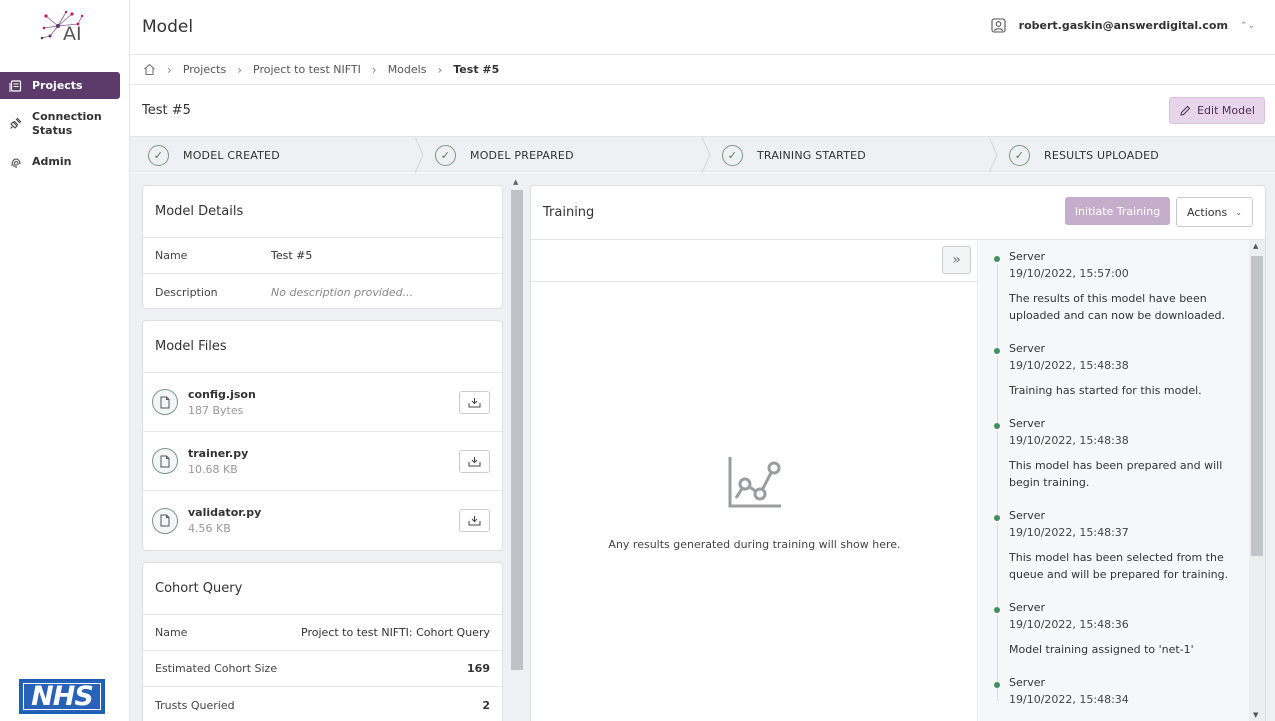  Describe the element at coordinates (1217, 110) in the screenshot. I see `edit-model-button: Edit Model` at that location.